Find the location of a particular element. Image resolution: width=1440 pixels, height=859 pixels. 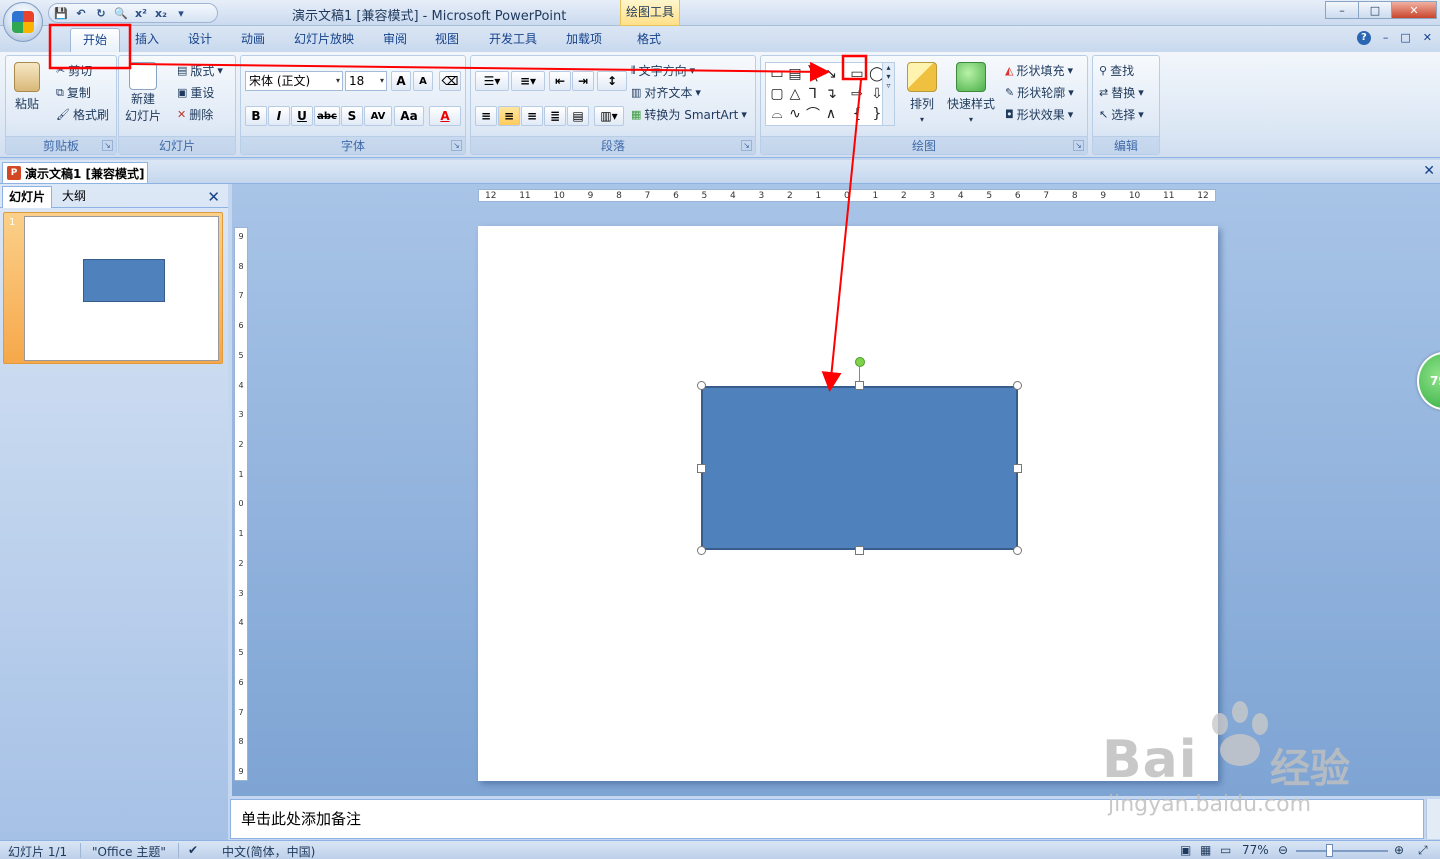

decrease-indent-icon: ⇤ is located at coordinates (560, 81).